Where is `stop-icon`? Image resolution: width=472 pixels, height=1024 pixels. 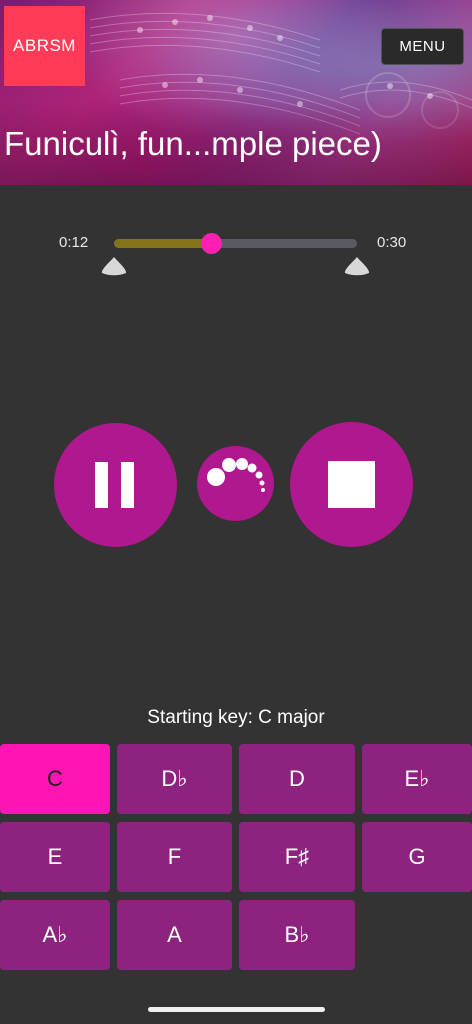 stop-icon is located at coordinates (351, 484).